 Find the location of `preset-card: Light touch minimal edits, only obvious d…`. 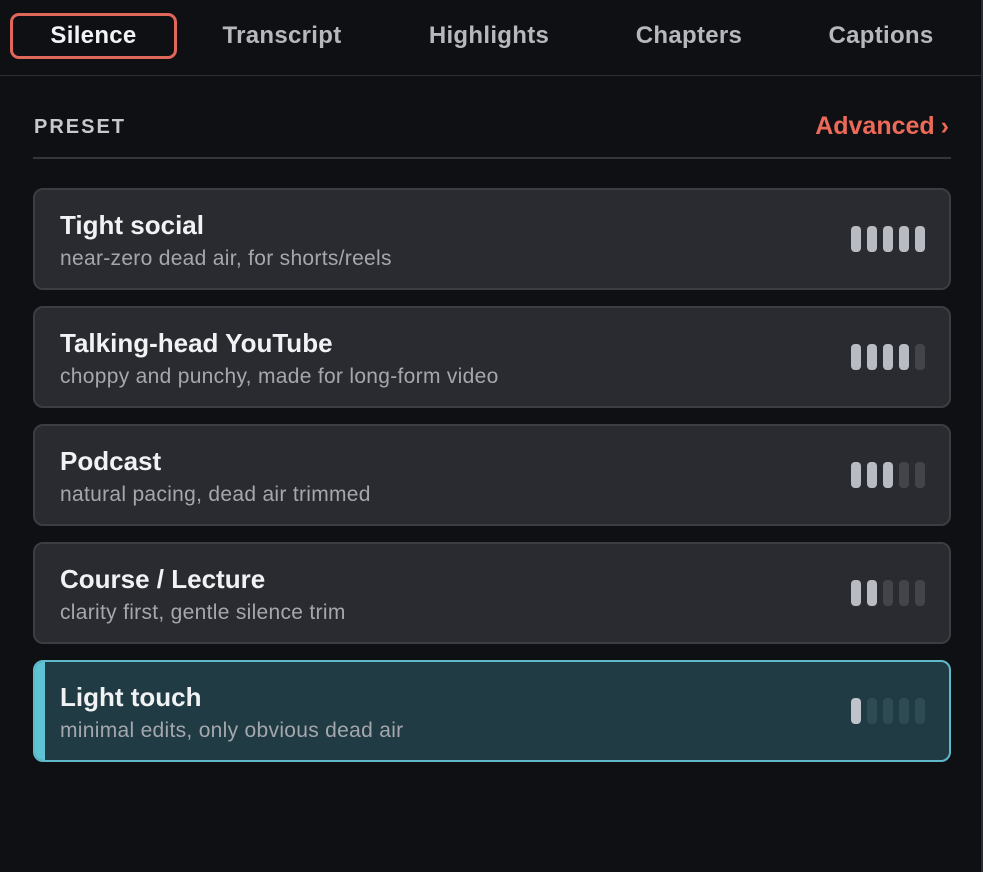

preset-card: Light touch minimal edits, only obvious d… is located at coordinates (492, 711).